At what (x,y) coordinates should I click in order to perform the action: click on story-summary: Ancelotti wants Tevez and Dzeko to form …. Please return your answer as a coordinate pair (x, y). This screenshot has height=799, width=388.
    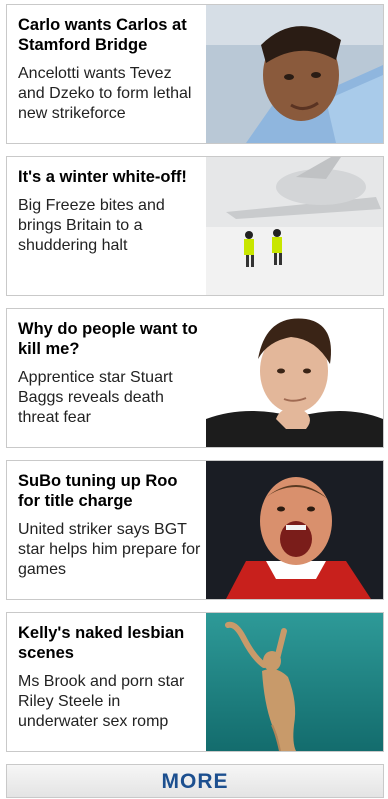
    Looking at the image, I should click on (105, 93).